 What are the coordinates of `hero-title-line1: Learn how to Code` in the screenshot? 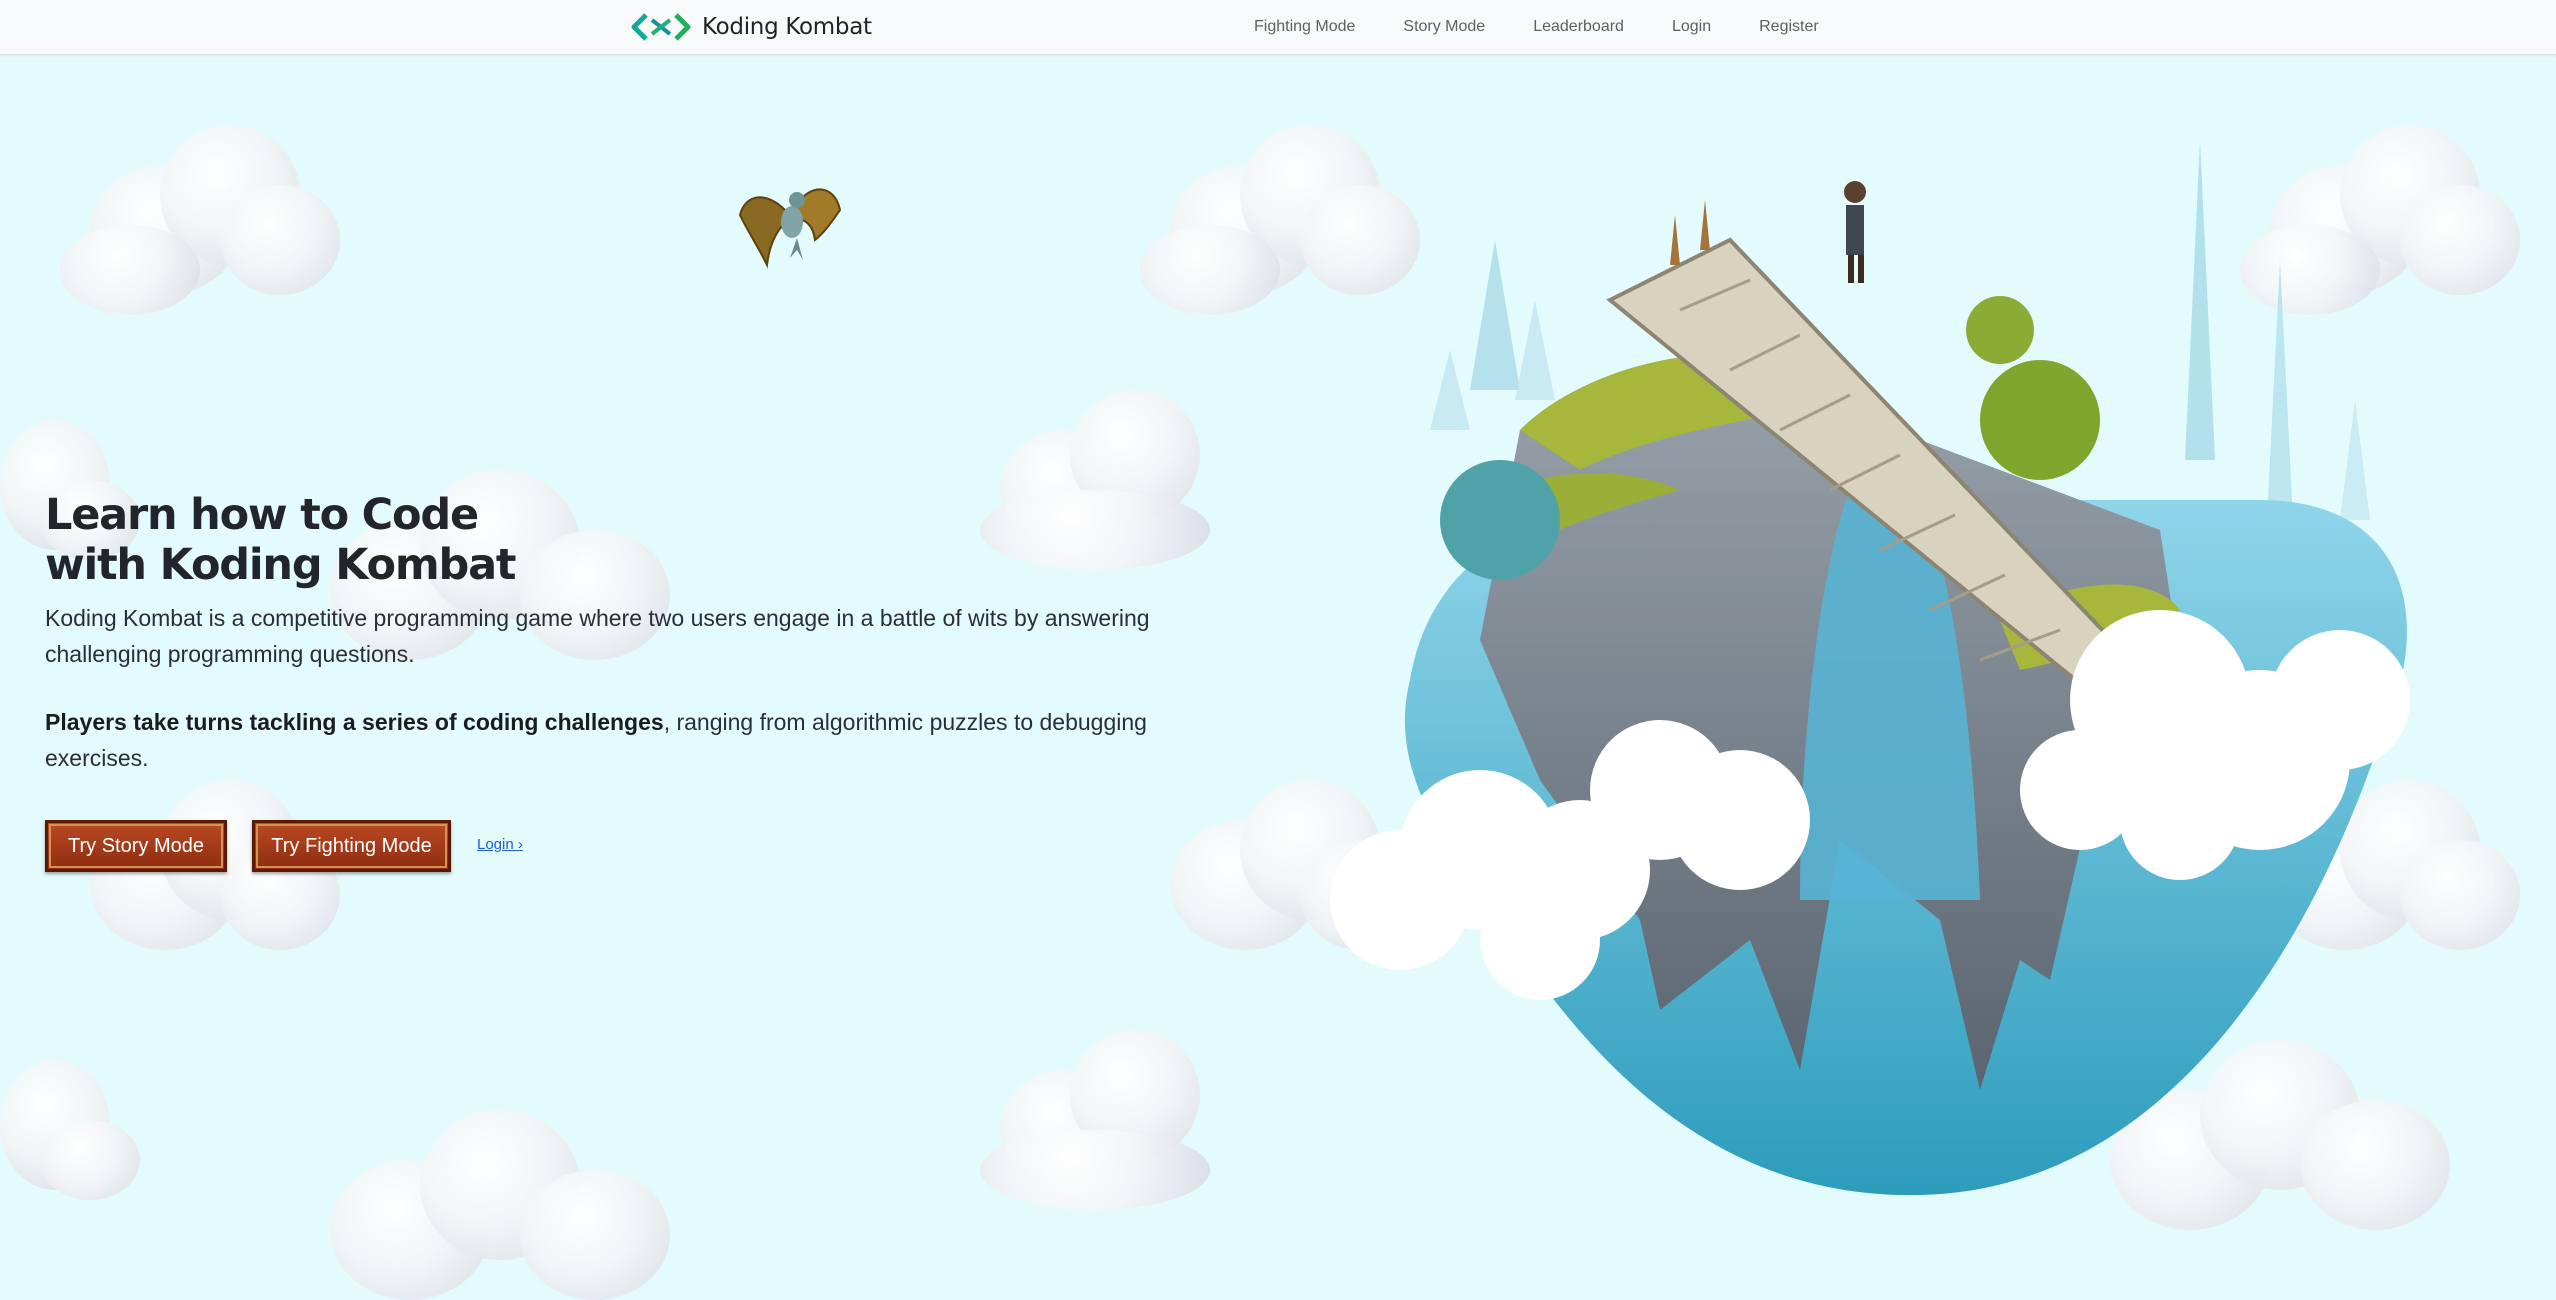 It's located at (262, 515).